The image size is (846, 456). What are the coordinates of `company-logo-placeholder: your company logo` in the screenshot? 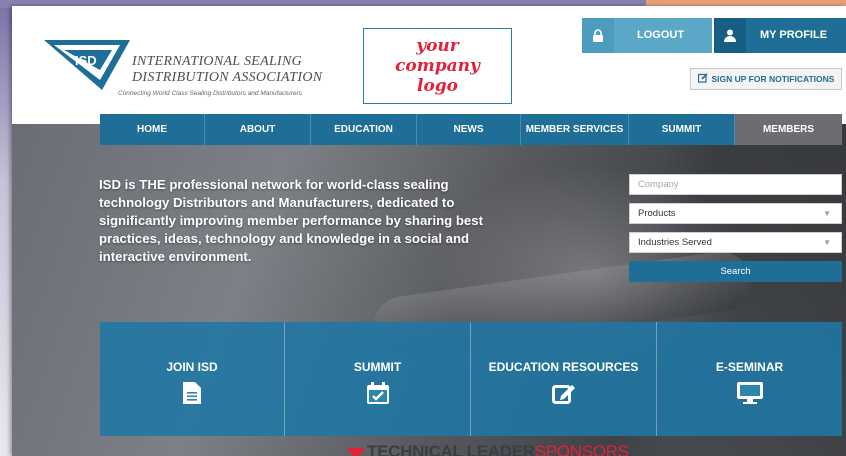 It's located at (437, 66).